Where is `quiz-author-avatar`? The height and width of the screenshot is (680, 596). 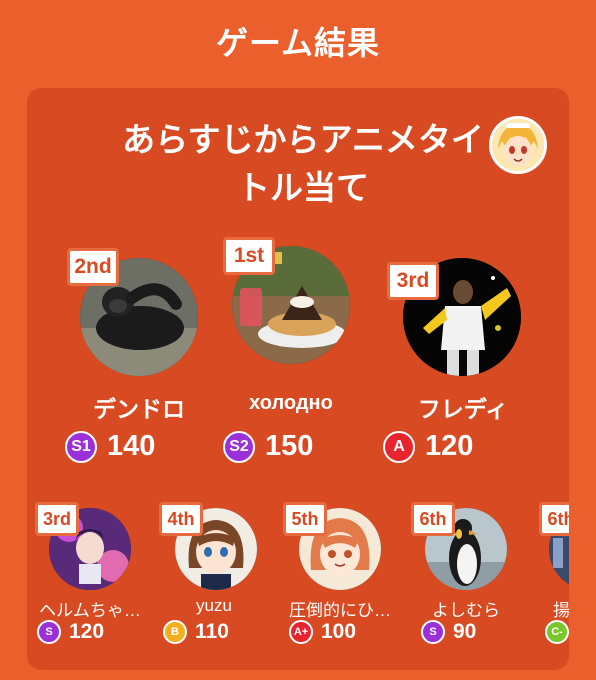 quiz-author-avatar is located at coordinates (518, 145).